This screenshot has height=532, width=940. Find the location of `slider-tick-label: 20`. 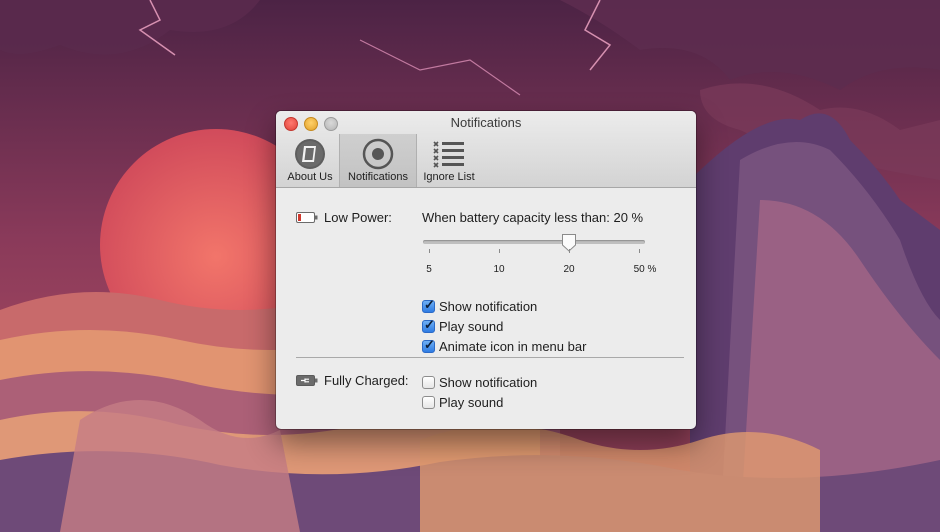

slider-tick-label: 20 is located at coordinates (569, 269).